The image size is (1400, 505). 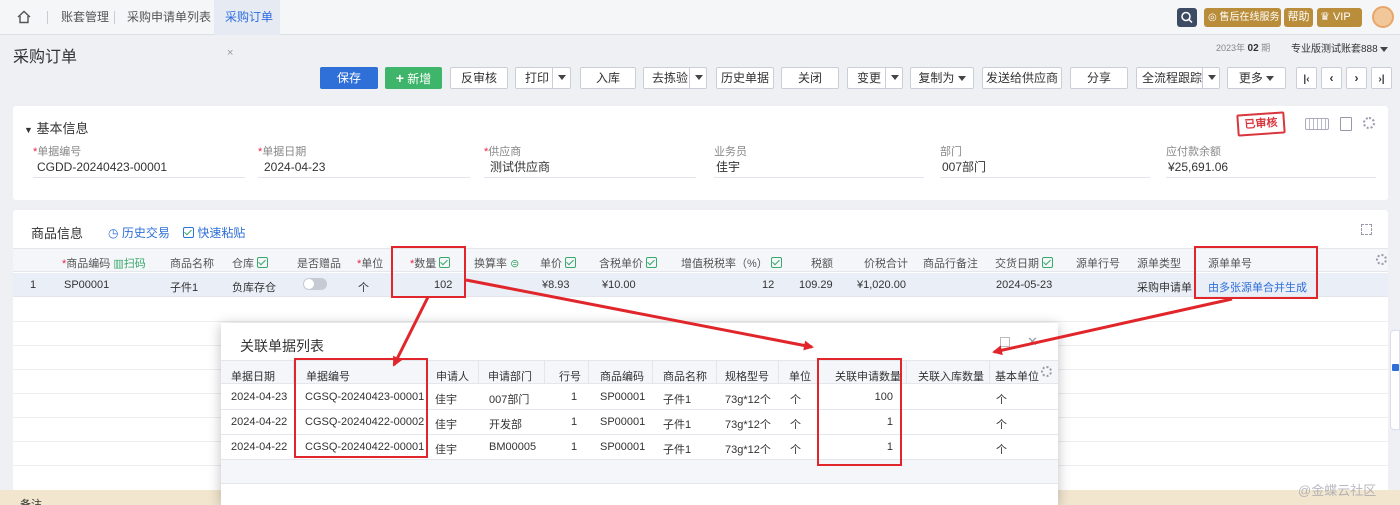 What do you see at coordinates (247, 29) in the screenshot?
I see `tab-purchase-order: 采购订单 ×` at bounding box center [247, 29].